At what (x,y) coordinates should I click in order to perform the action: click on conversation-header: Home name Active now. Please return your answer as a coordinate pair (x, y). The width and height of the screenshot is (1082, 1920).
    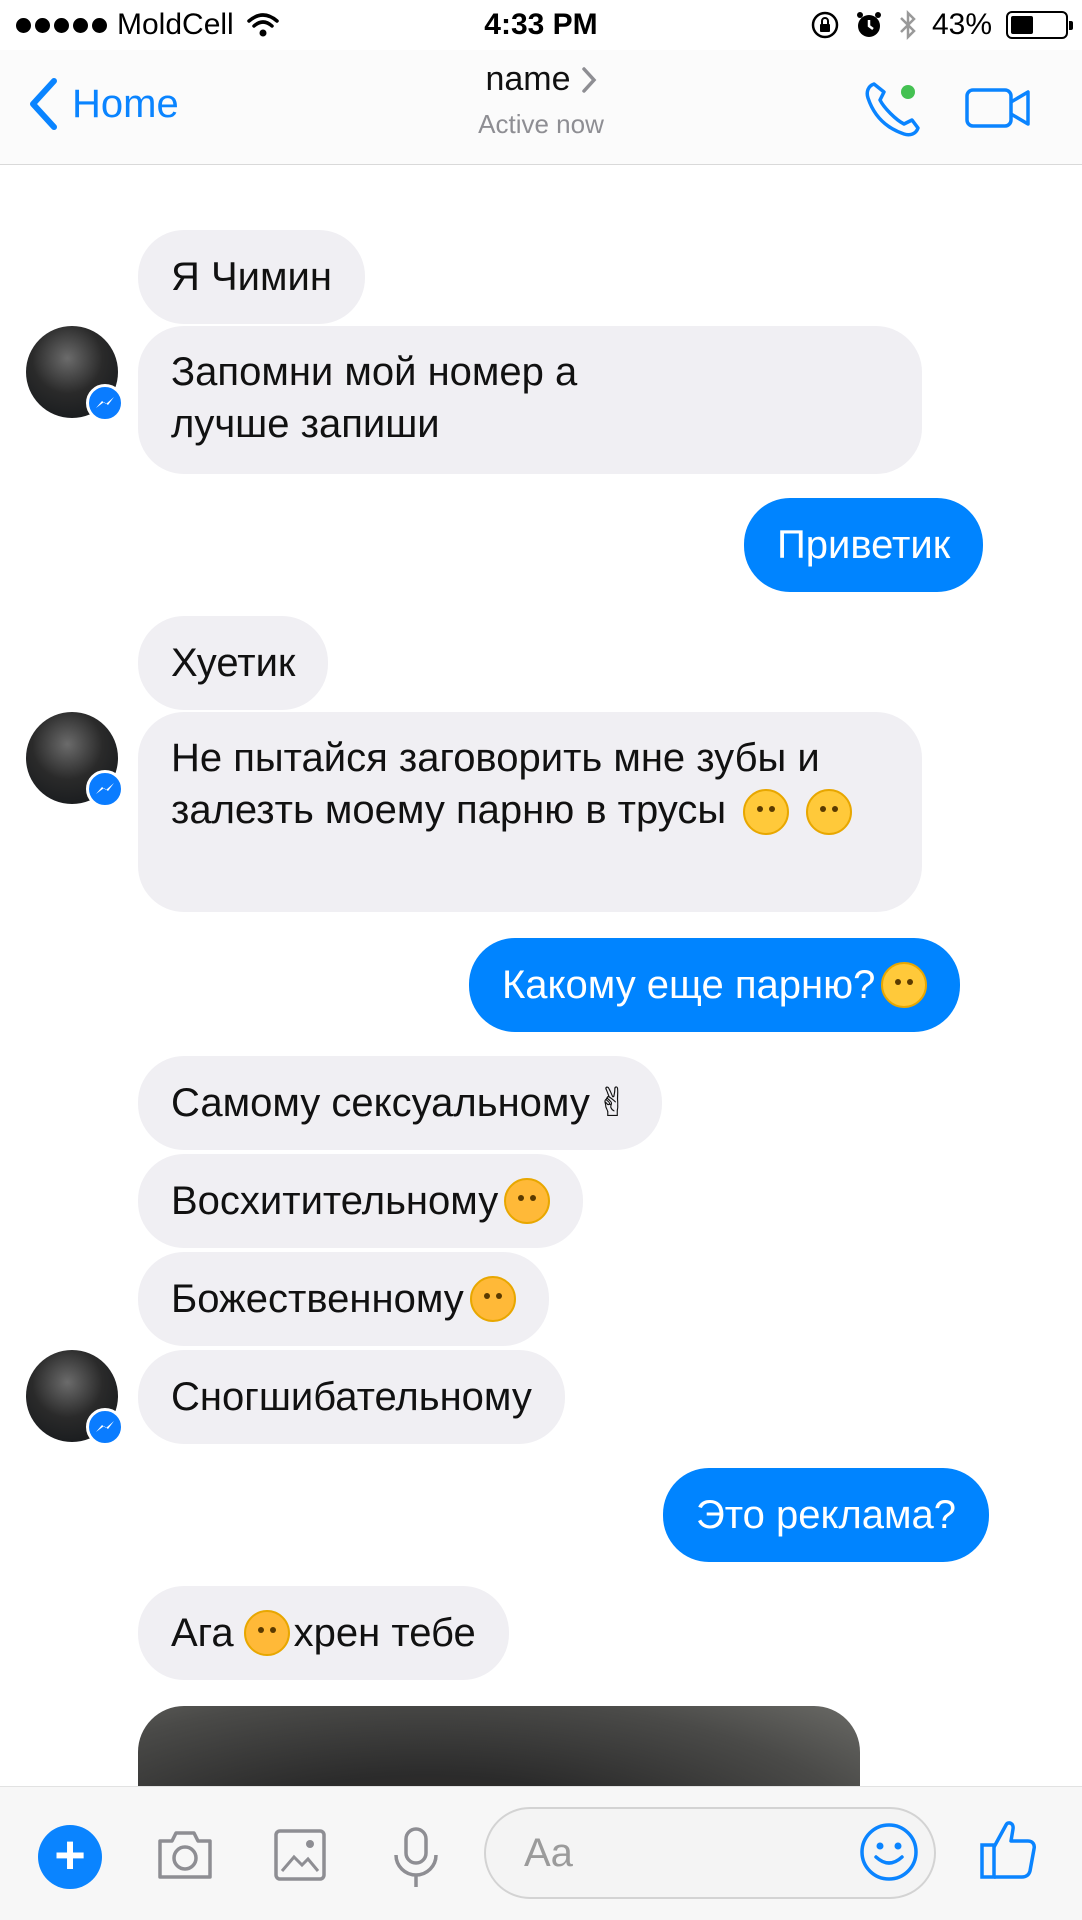
    Looking at the image, I should click on (541, 107).